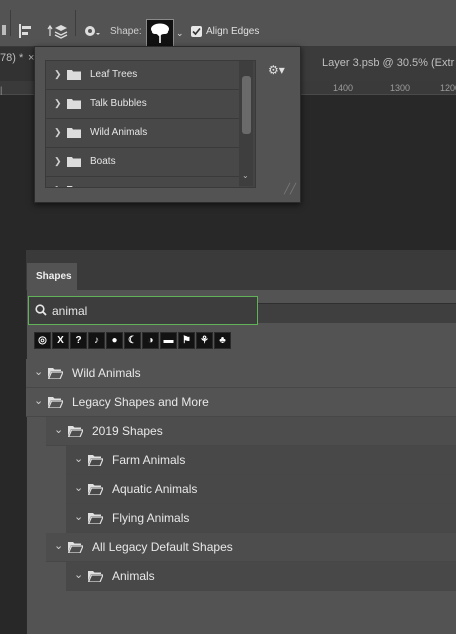 The image size is (456, 634). What do you see at coordinates (114, 74) in the screenshot?
I see `picker-item-label: Leaf Trees` at bounding box center [114, 74].